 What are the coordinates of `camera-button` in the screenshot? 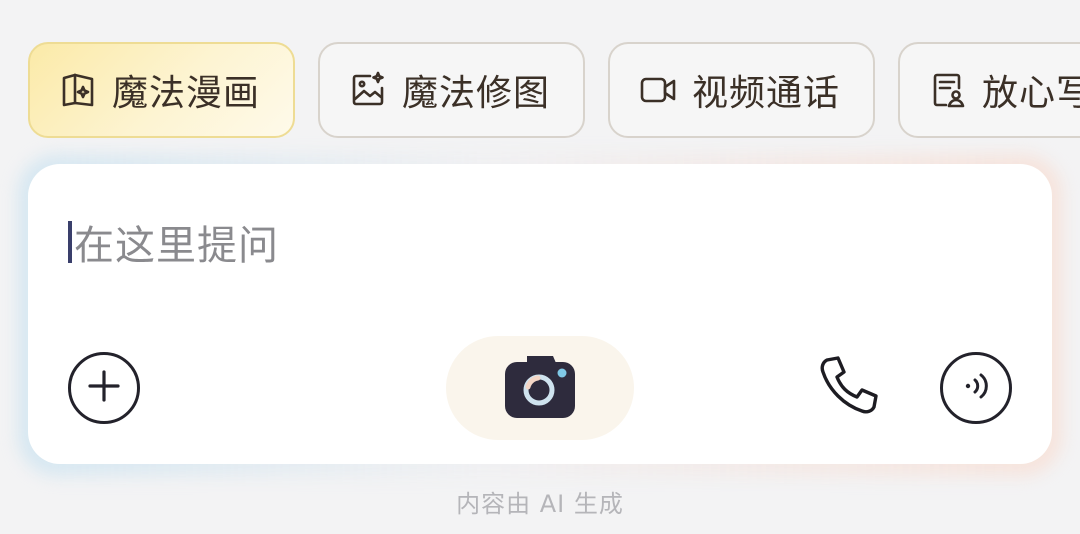 It's located at (540, 388).